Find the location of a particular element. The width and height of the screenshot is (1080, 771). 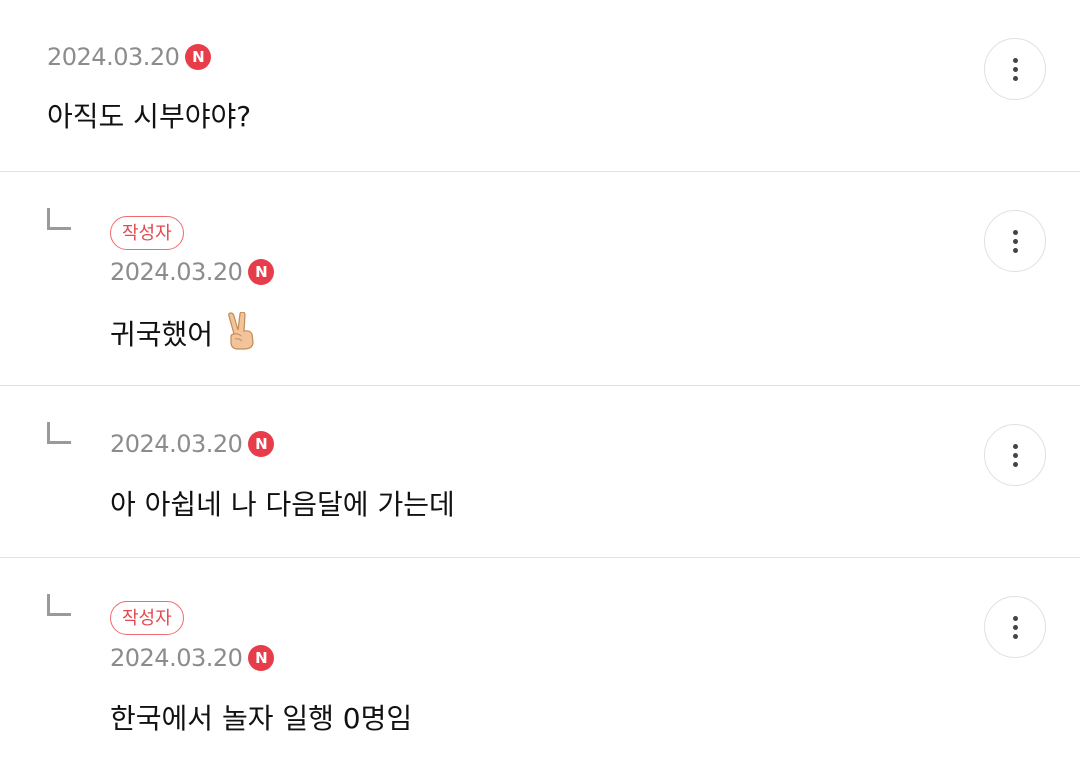

comment-text-row: 귀국했어 is located at coordinates (184, 334).